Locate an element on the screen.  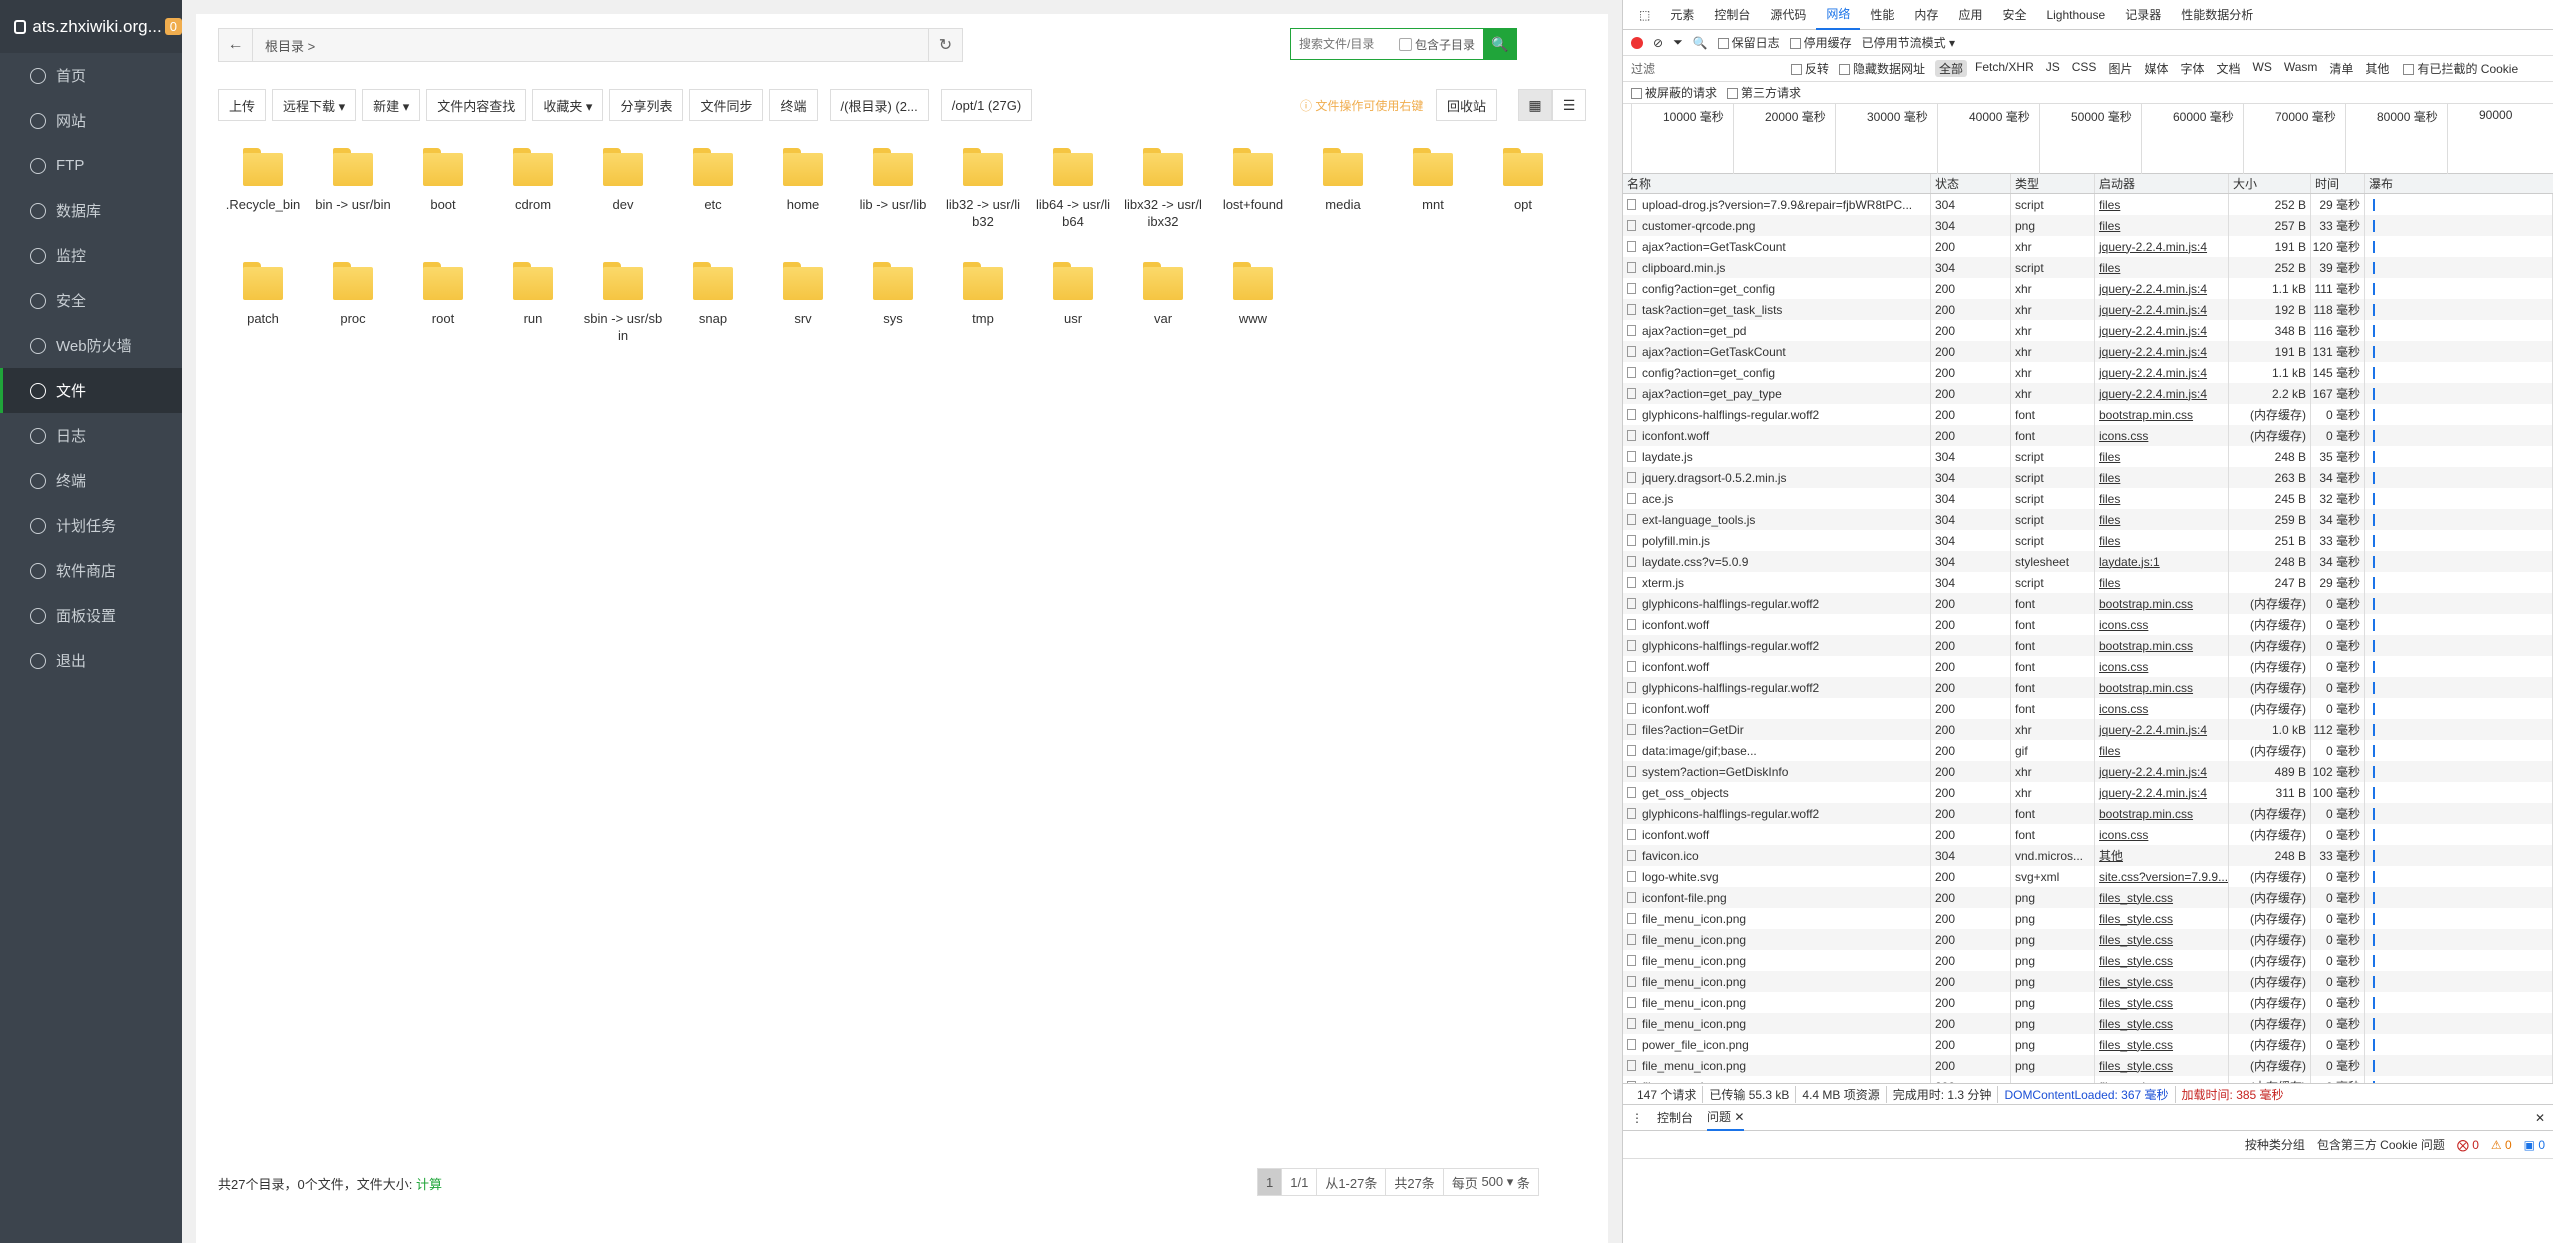
sidebar-item-9: 终端 is located at coordinates (91, 480).